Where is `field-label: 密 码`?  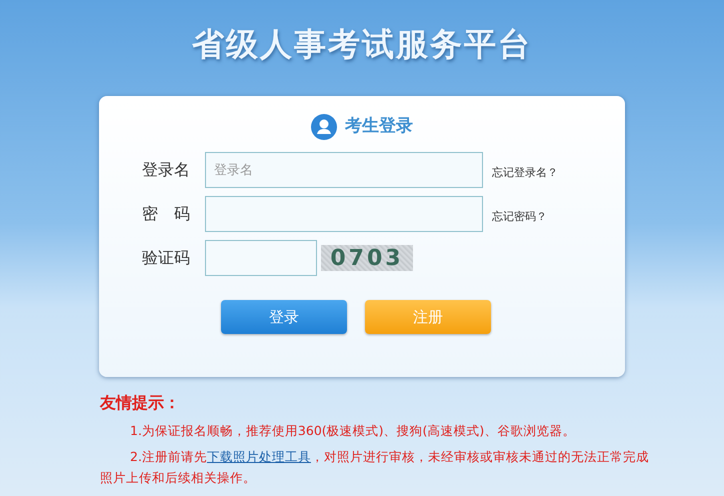
field-label: 密 码 is located at coordinates (166, 214).